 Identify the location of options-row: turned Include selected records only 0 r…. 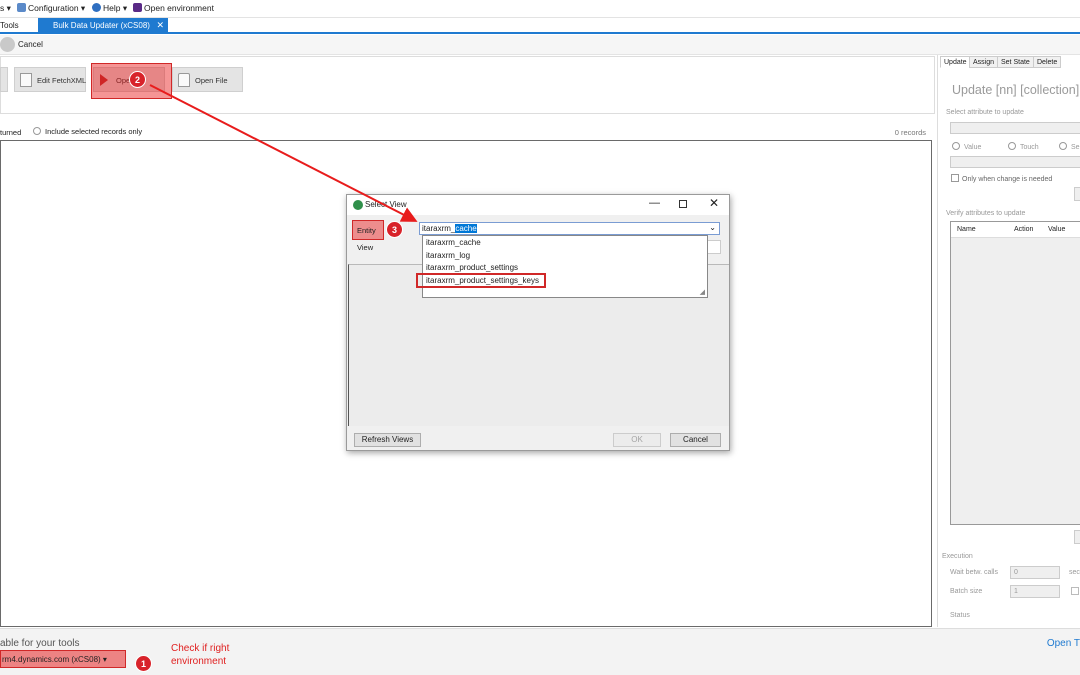
(467, 131).